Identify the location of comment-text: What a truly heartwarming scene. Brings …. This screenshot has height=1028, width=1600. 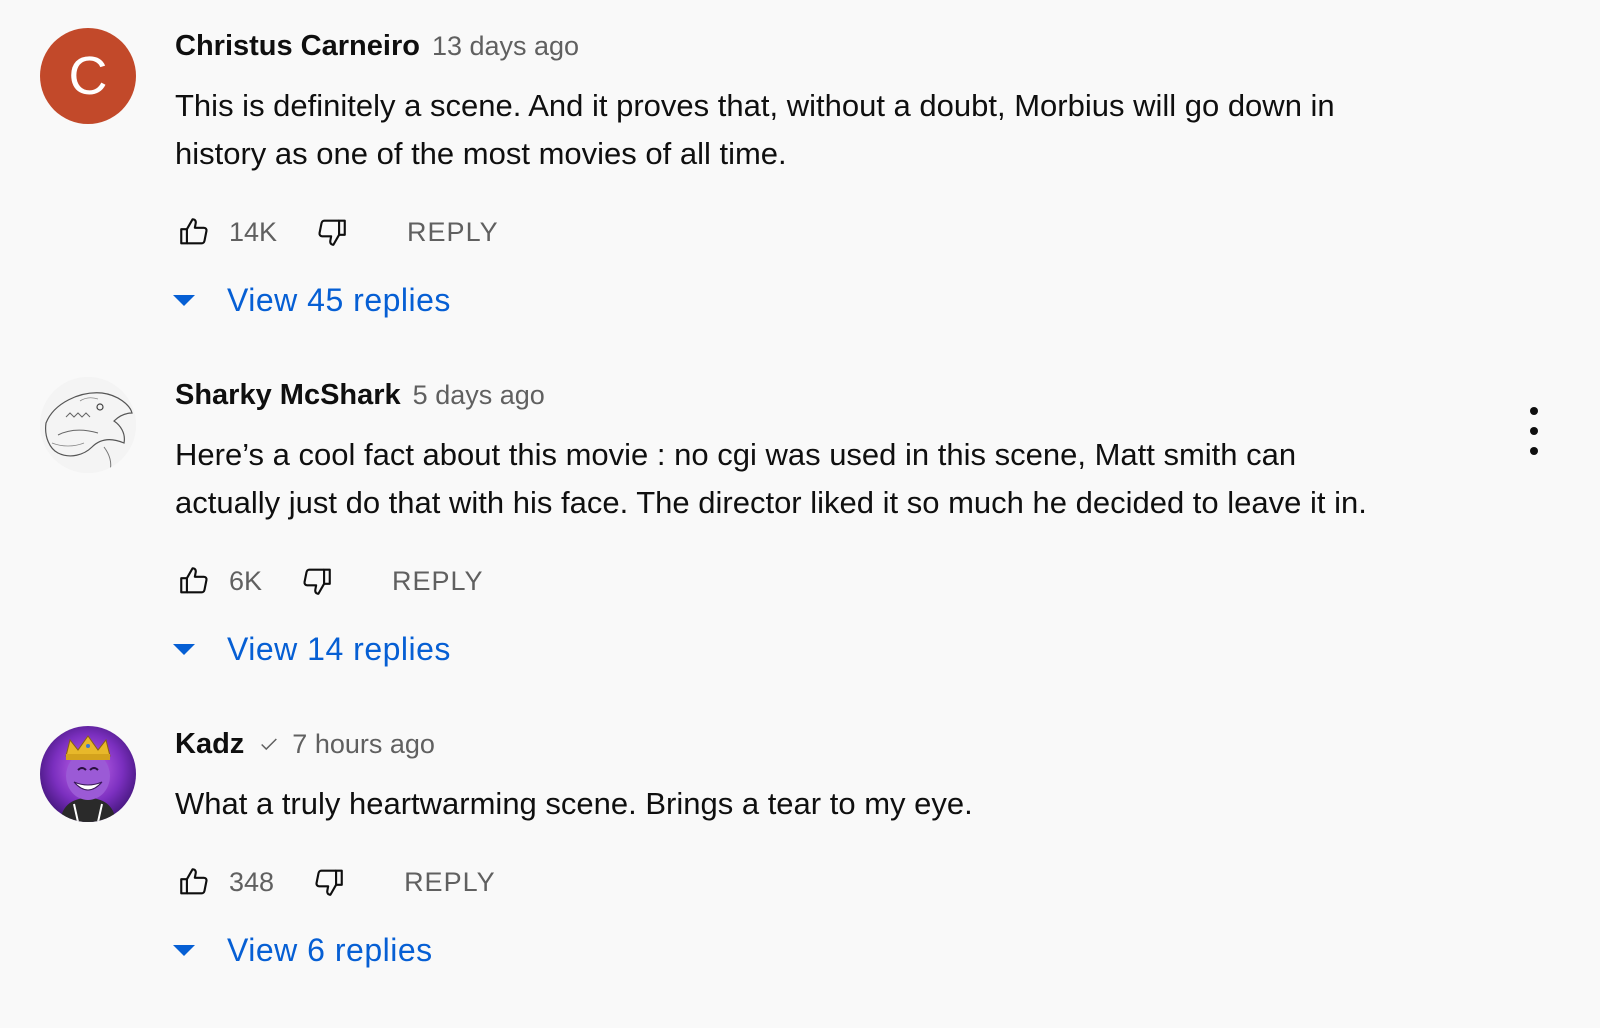
(574, 803).